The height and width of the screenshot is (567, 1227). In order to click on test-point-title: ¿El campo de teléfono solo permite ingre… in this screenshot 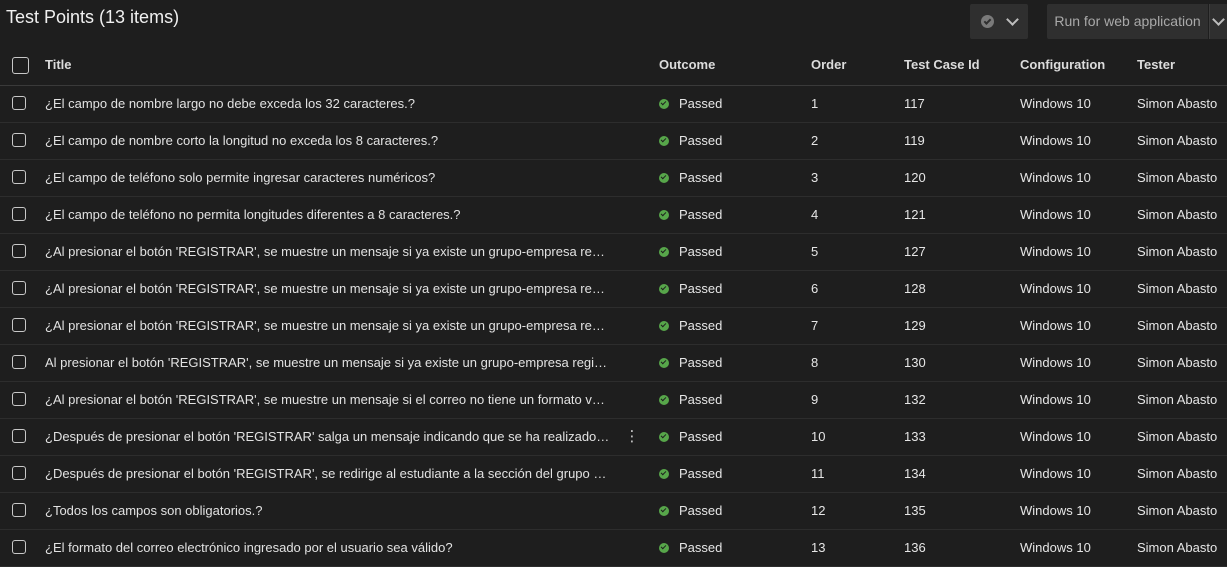, I will do `click(327, 178)`.